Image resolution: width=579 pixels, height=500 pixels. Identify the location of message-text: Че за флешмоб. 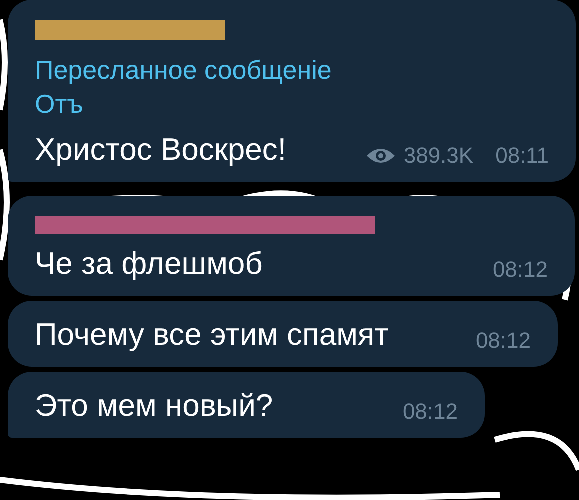
(149, 264).